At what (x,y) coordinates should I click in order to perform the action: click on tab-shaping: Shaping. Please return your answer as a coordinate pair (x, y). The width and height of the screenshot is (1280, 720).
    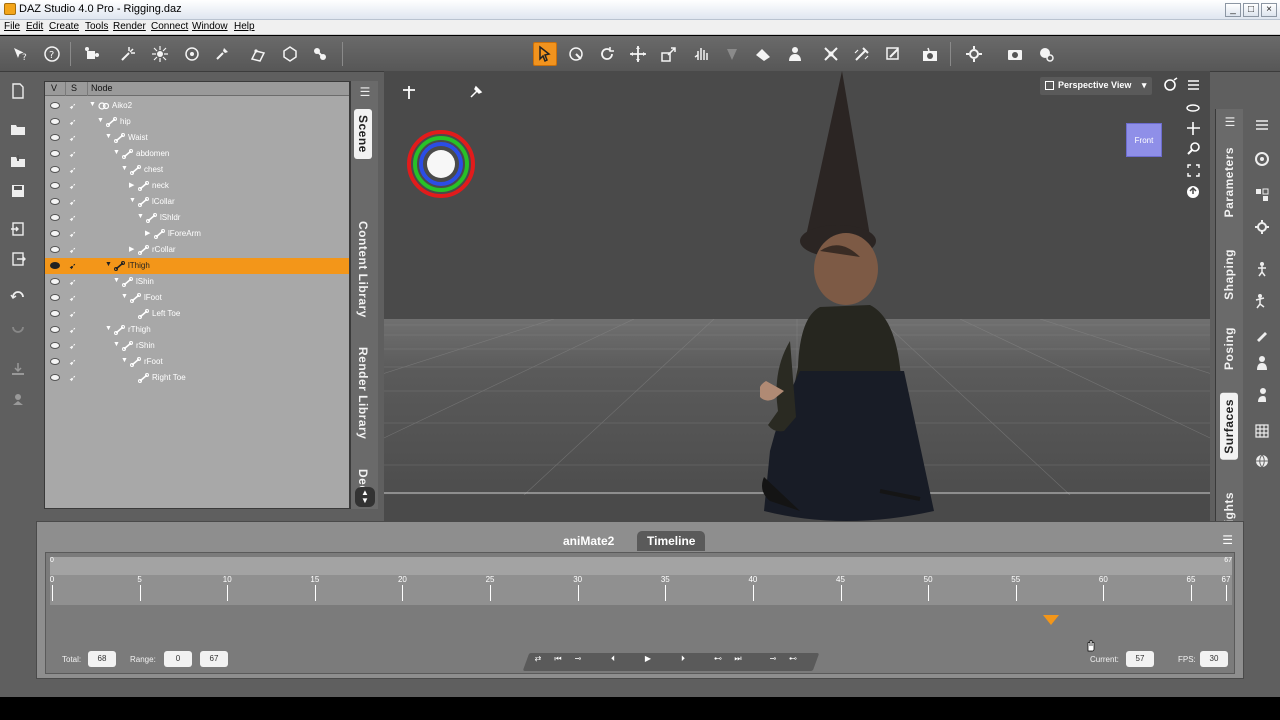
    Looking at the image, I should click on (1229, 274).